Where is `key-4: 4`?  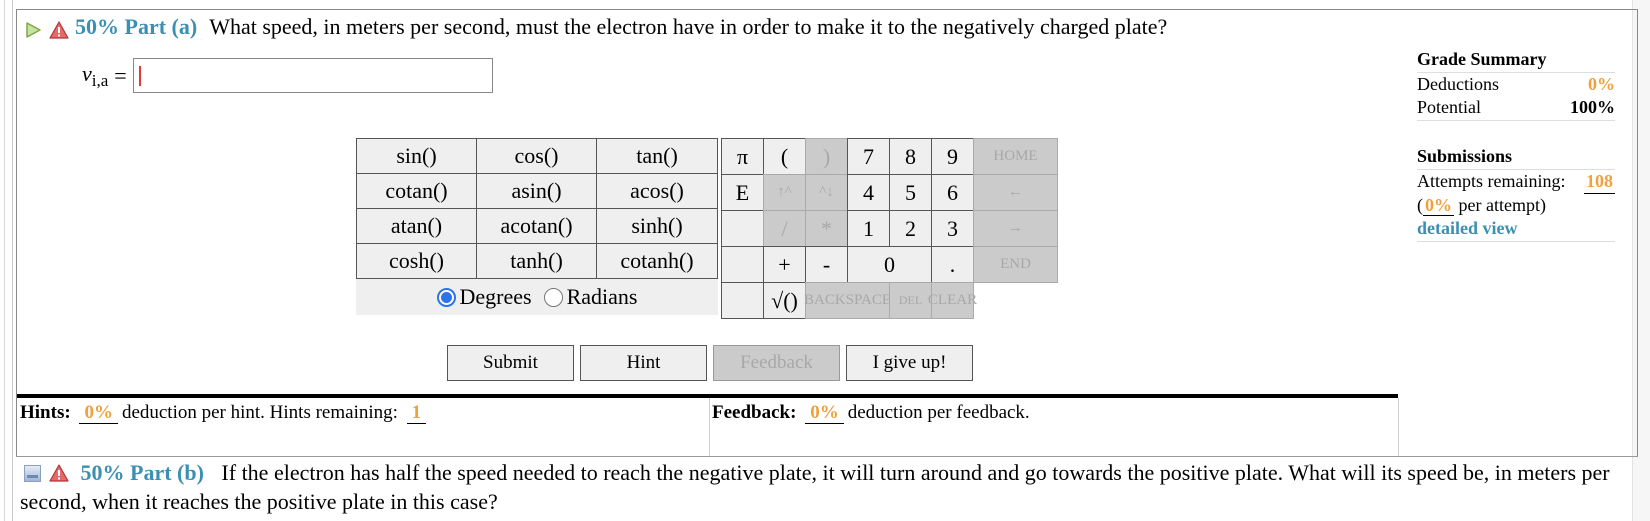
key-4: 4 is located at coordinates (868, 192).